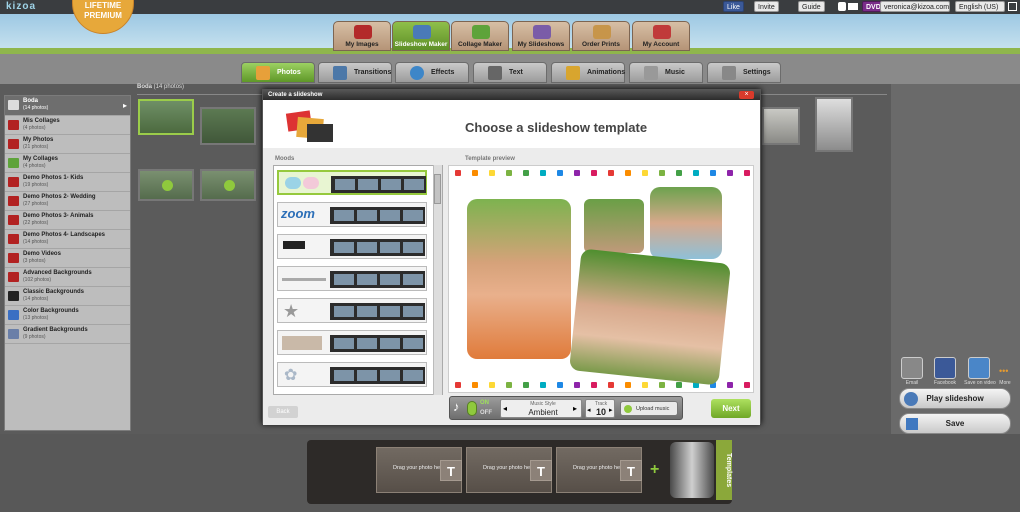 This screenshot has width=1020, height=512. I want to click on preview-photo-kids, so click(519, 279).